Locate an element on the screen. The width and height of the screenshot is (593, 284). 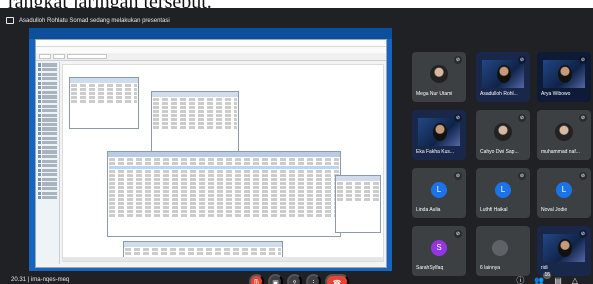
shared-screen-top-bar is located at coordinates (210, 33).